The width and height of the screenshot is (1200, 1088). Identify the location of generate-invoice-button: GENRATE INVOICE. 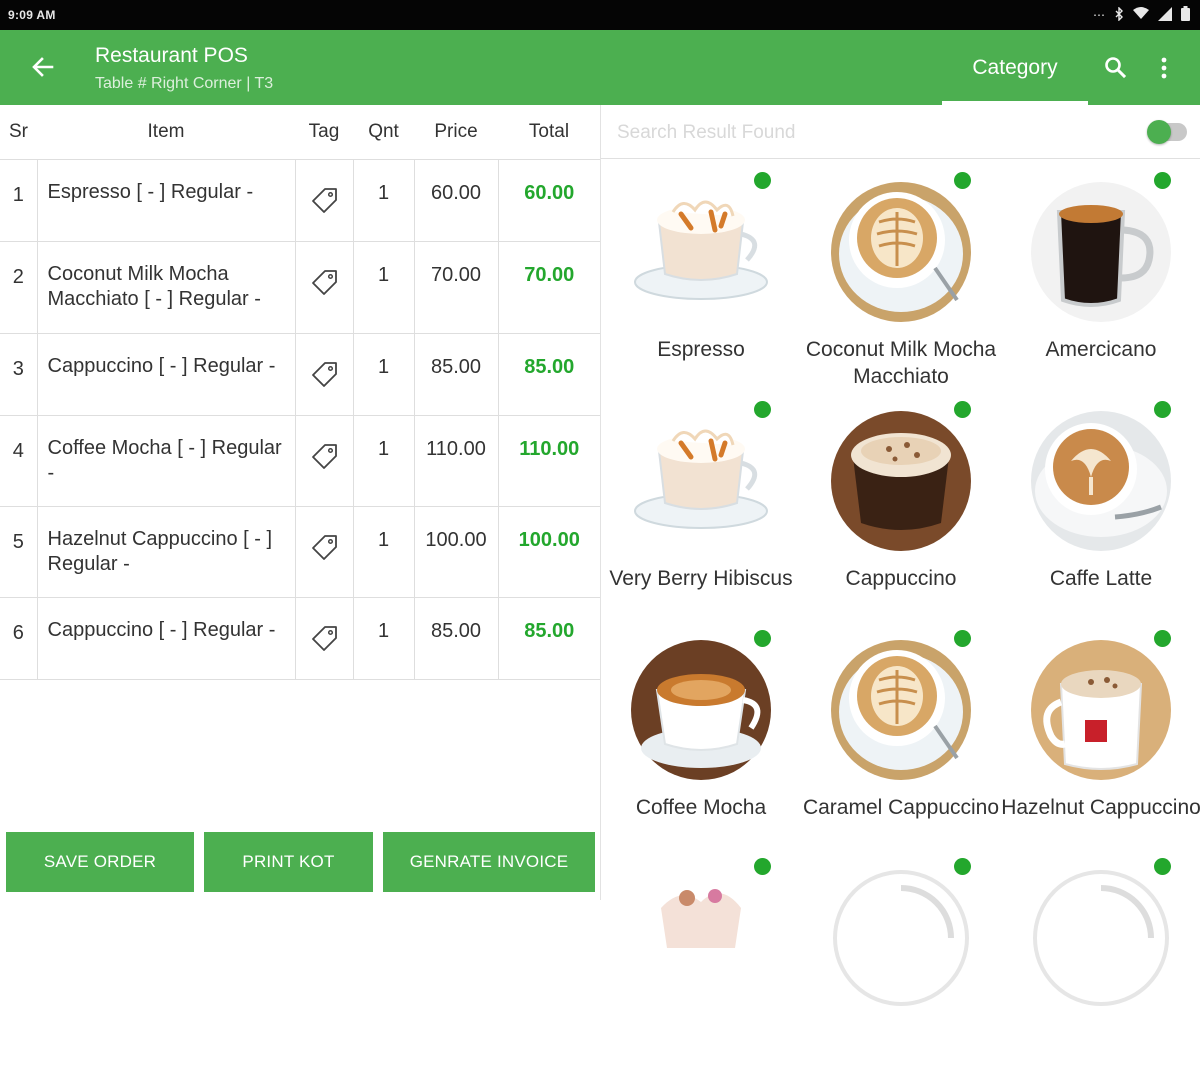
(489, 862).